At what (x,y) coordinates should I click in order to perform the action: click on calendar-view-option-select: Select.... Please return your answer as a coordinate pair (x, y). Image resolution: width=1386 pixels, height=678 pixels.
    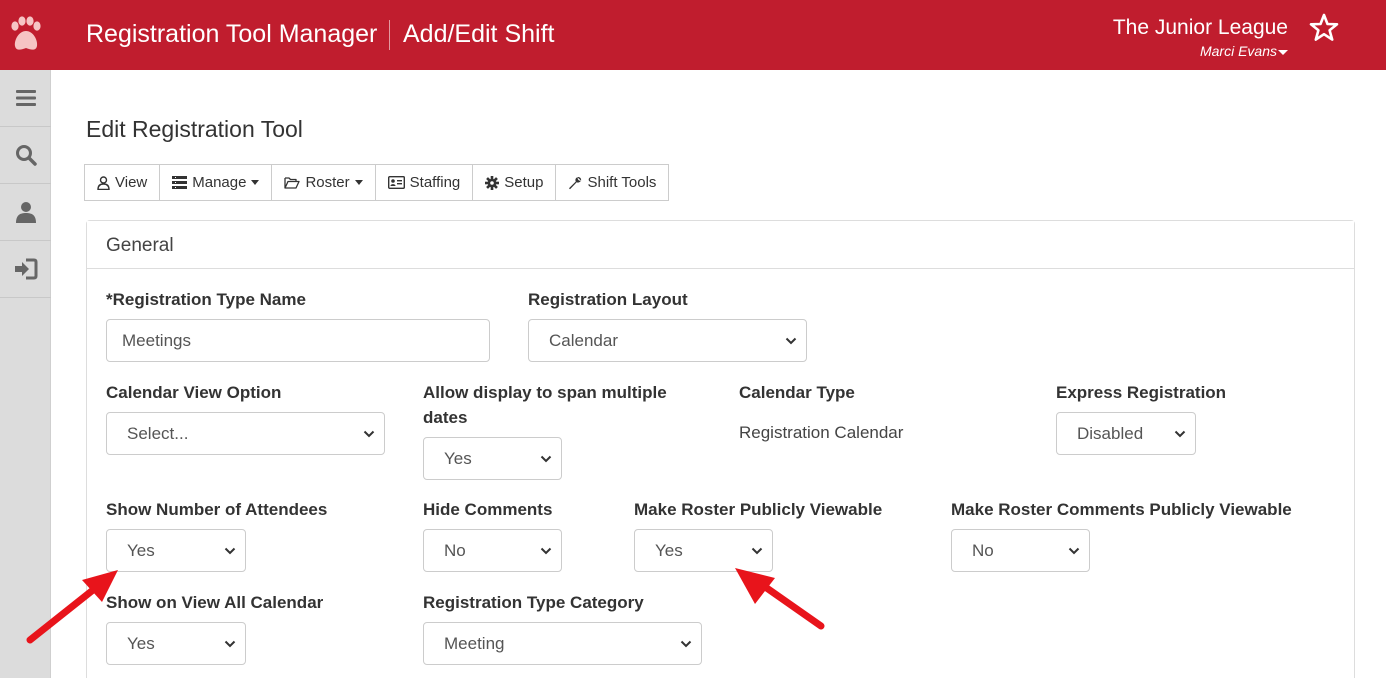
    Looking at the image, I should click on (245, 433).